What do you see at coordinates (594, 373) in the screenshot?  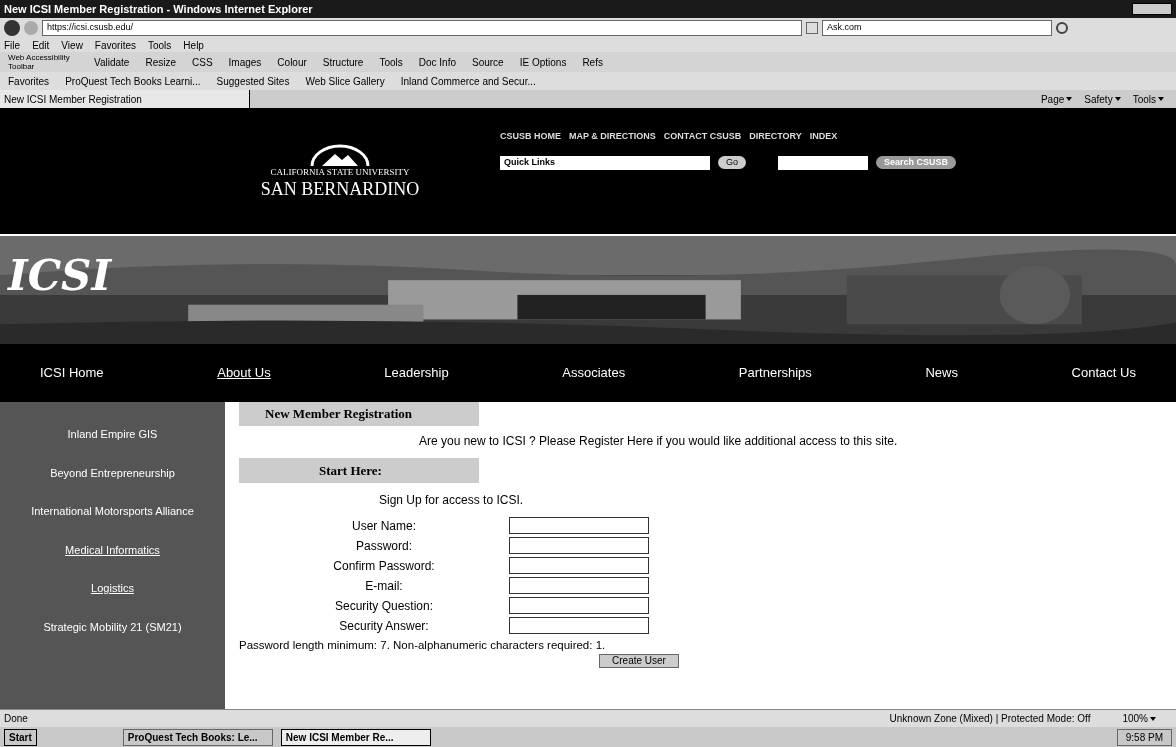 I see `nav-link: Associates` at bounding box center [594, 373].